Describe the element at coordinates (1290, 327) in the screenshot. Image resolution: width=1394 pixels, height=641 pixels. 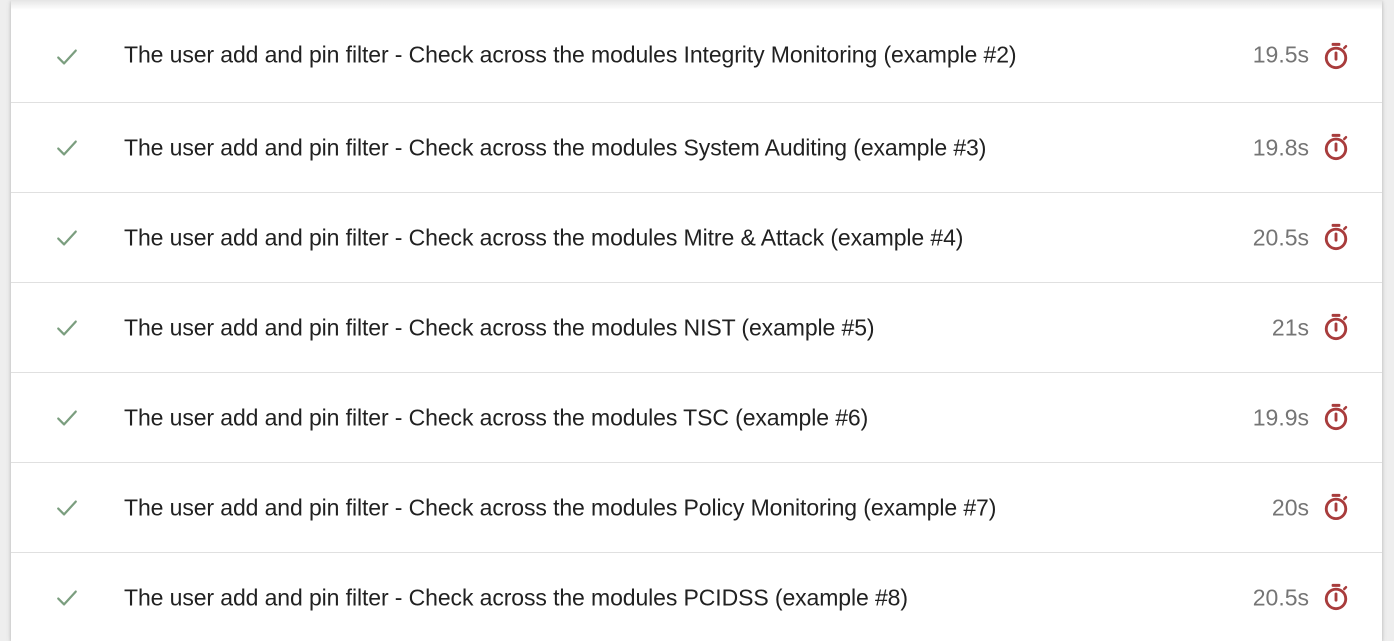
I see `test-duration: 21s` at that location.